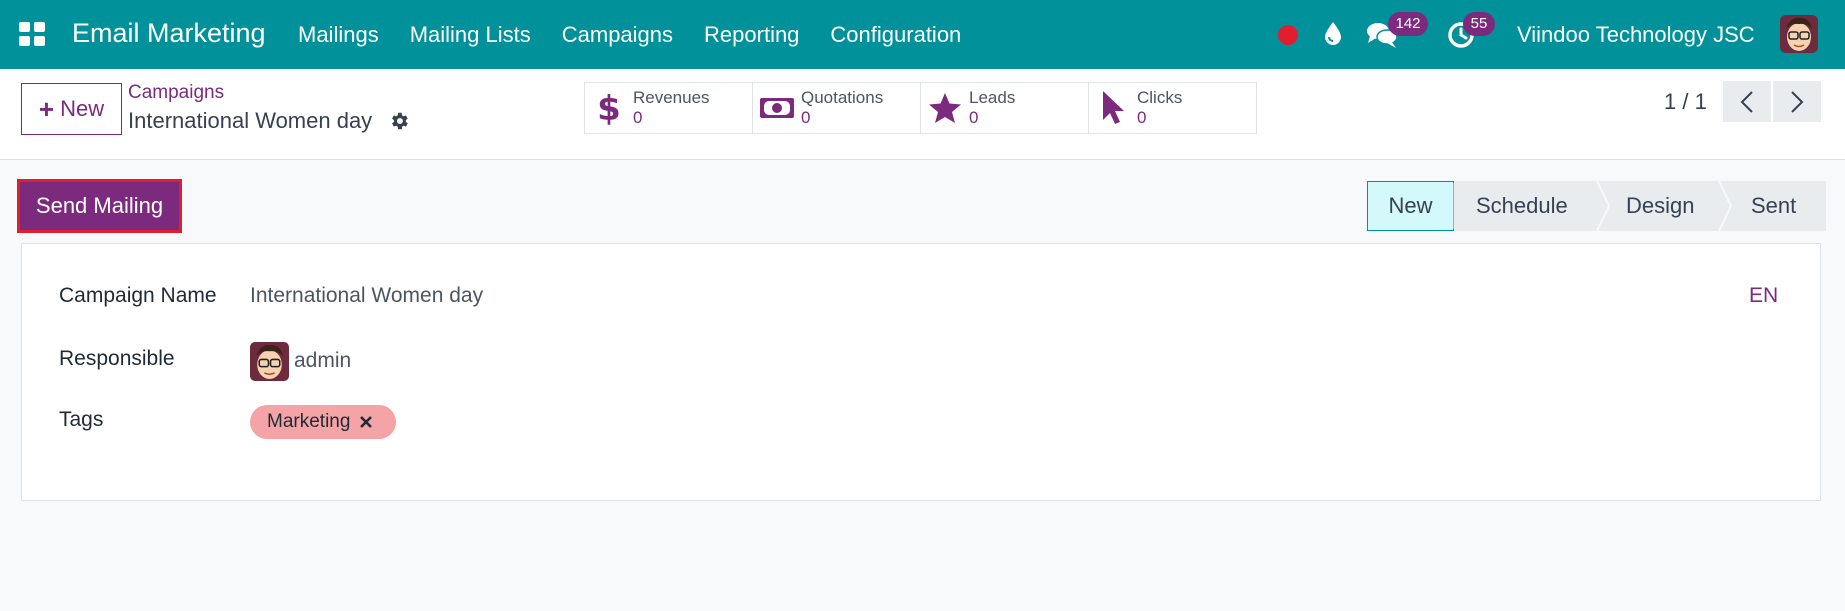 The image size is (1845, 611). I want to click on chevron-left-icon, so click(1746, 101).